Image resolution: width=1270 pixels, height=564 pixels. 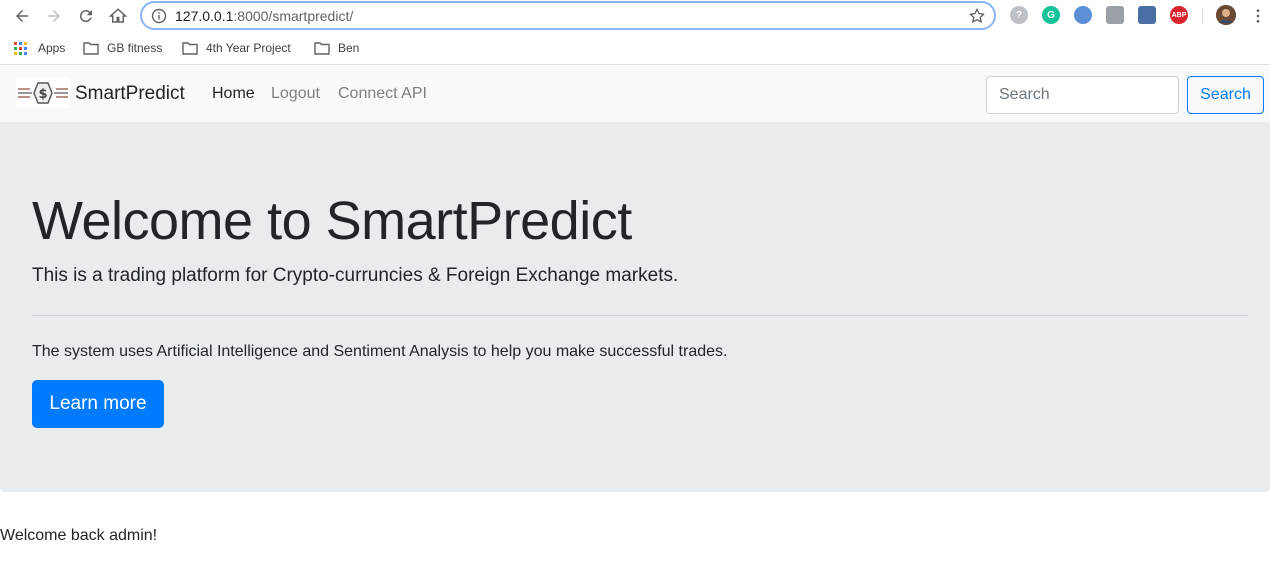 What do you see at coordinates (135, 48) in the screenshot?
I see `bookmark-label: GB fitness` at bounding box center [135, 48].